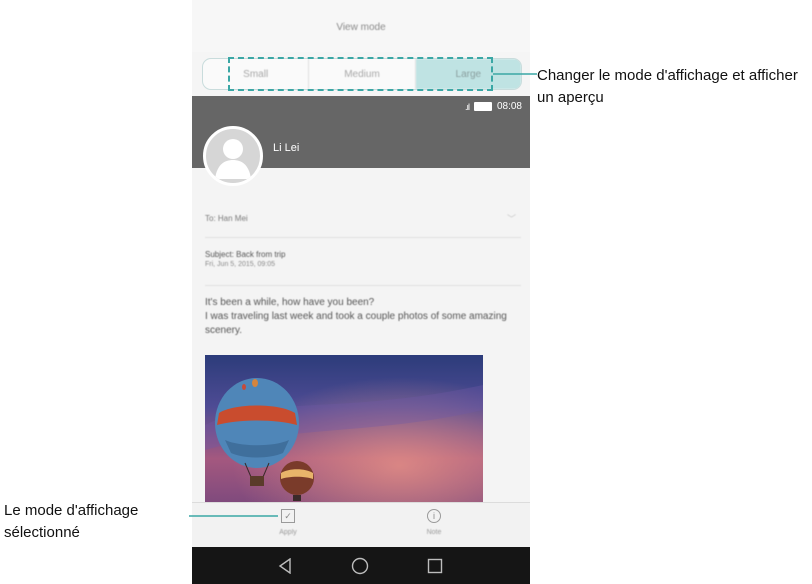 The image size is (812, 584). I want to click on status-time: 08:08, so click(509, 106).